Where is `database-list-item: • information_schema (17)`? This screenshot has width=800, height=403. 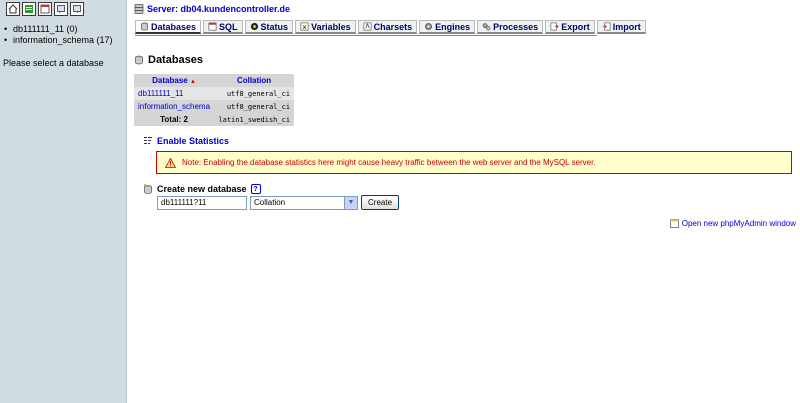
database-list-item: • information_schema (17) is located at coordinates (58, 40).